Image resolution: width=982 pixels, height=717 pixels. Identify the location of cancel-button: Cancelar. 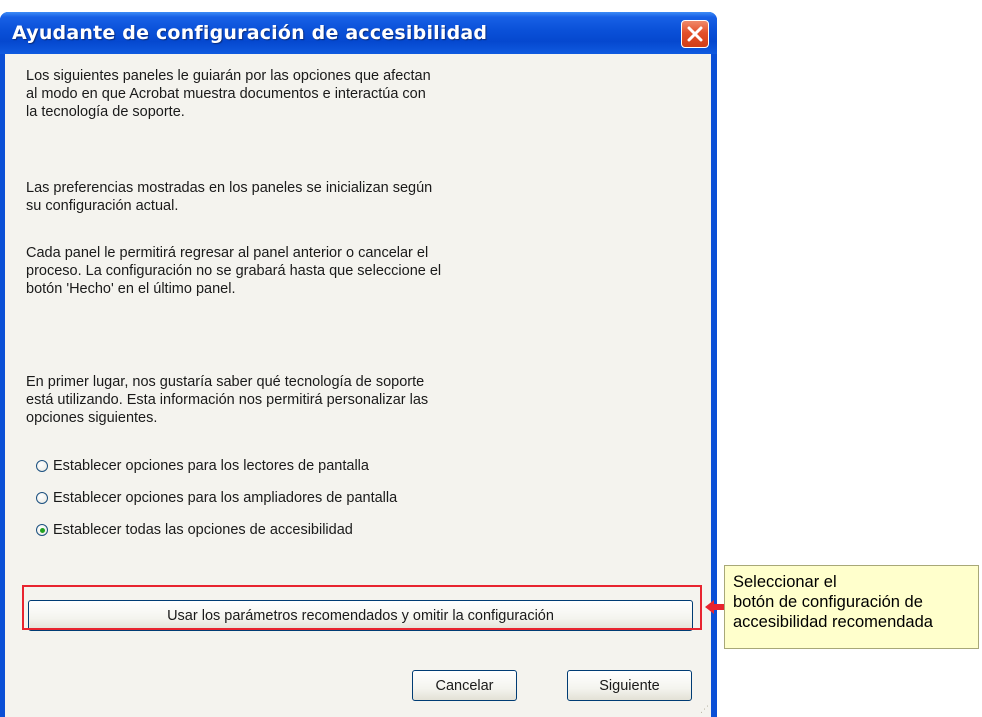
(464, 685).